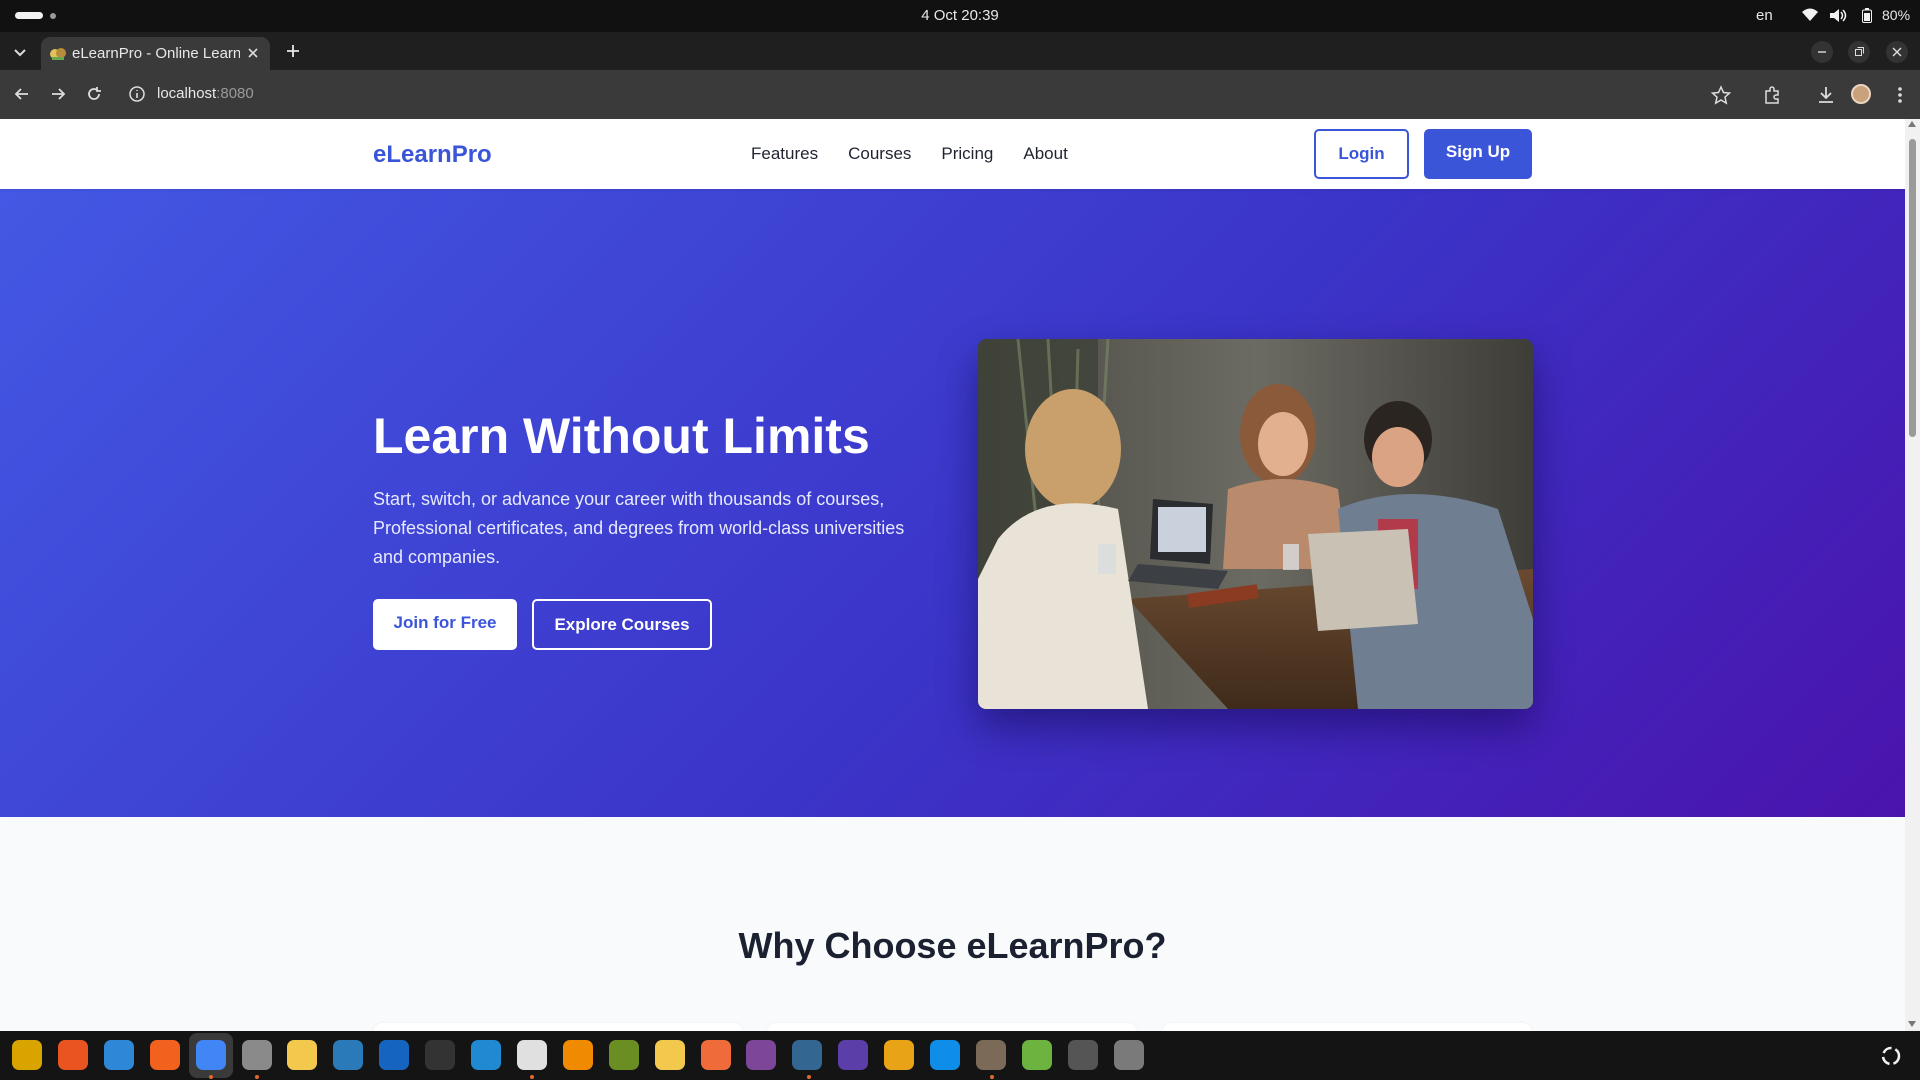 The width and height of the screenshot is (1920, 1080). I want to click on show-apps-grid-icon, so click(1891, 1056).